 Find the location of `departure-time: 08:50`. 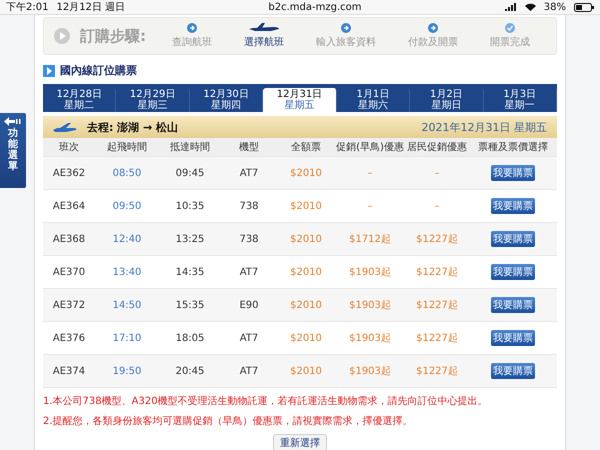

departure-time: 08:50 is located at coordinates (127, 173).